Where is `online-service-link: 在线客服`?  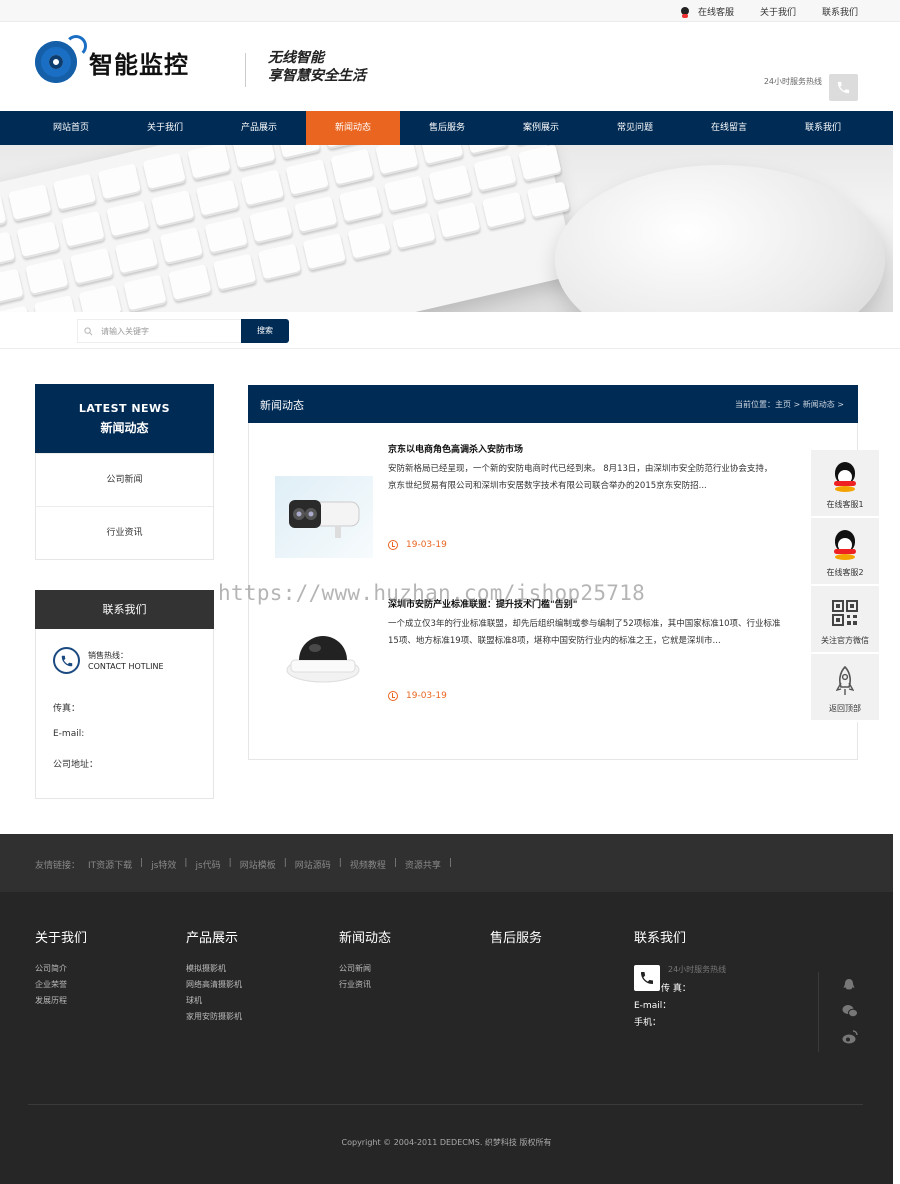 online-service-link: 在线客服 is located at coordinates (707, 11).